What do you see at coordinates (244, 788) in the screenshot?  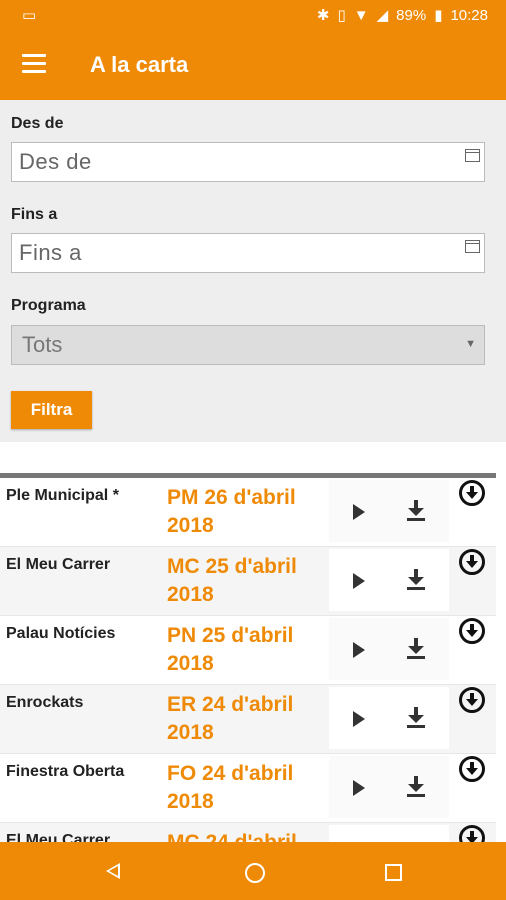 I see `program-date: FO 24 d'abril 2018` at bounding box center [244, 788].